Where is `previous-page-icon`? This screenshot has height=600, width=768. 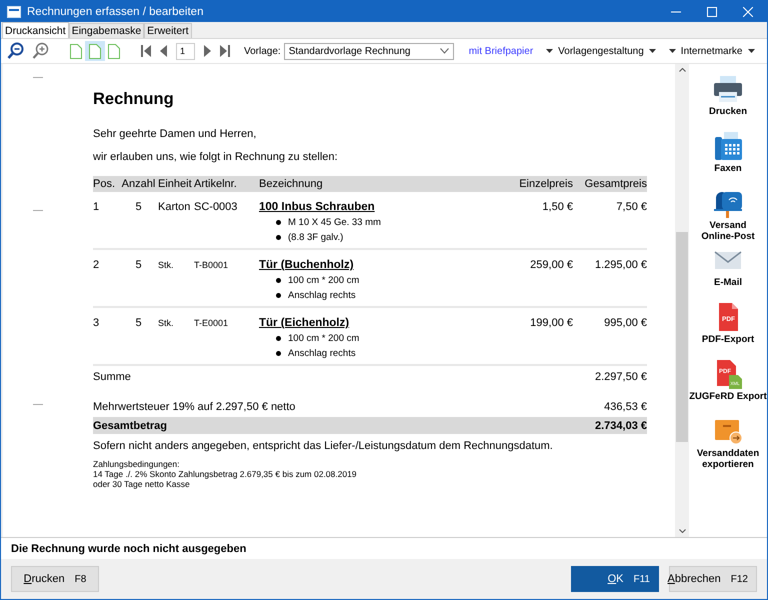 previous-page-icon is located at coordinates (164, 51).